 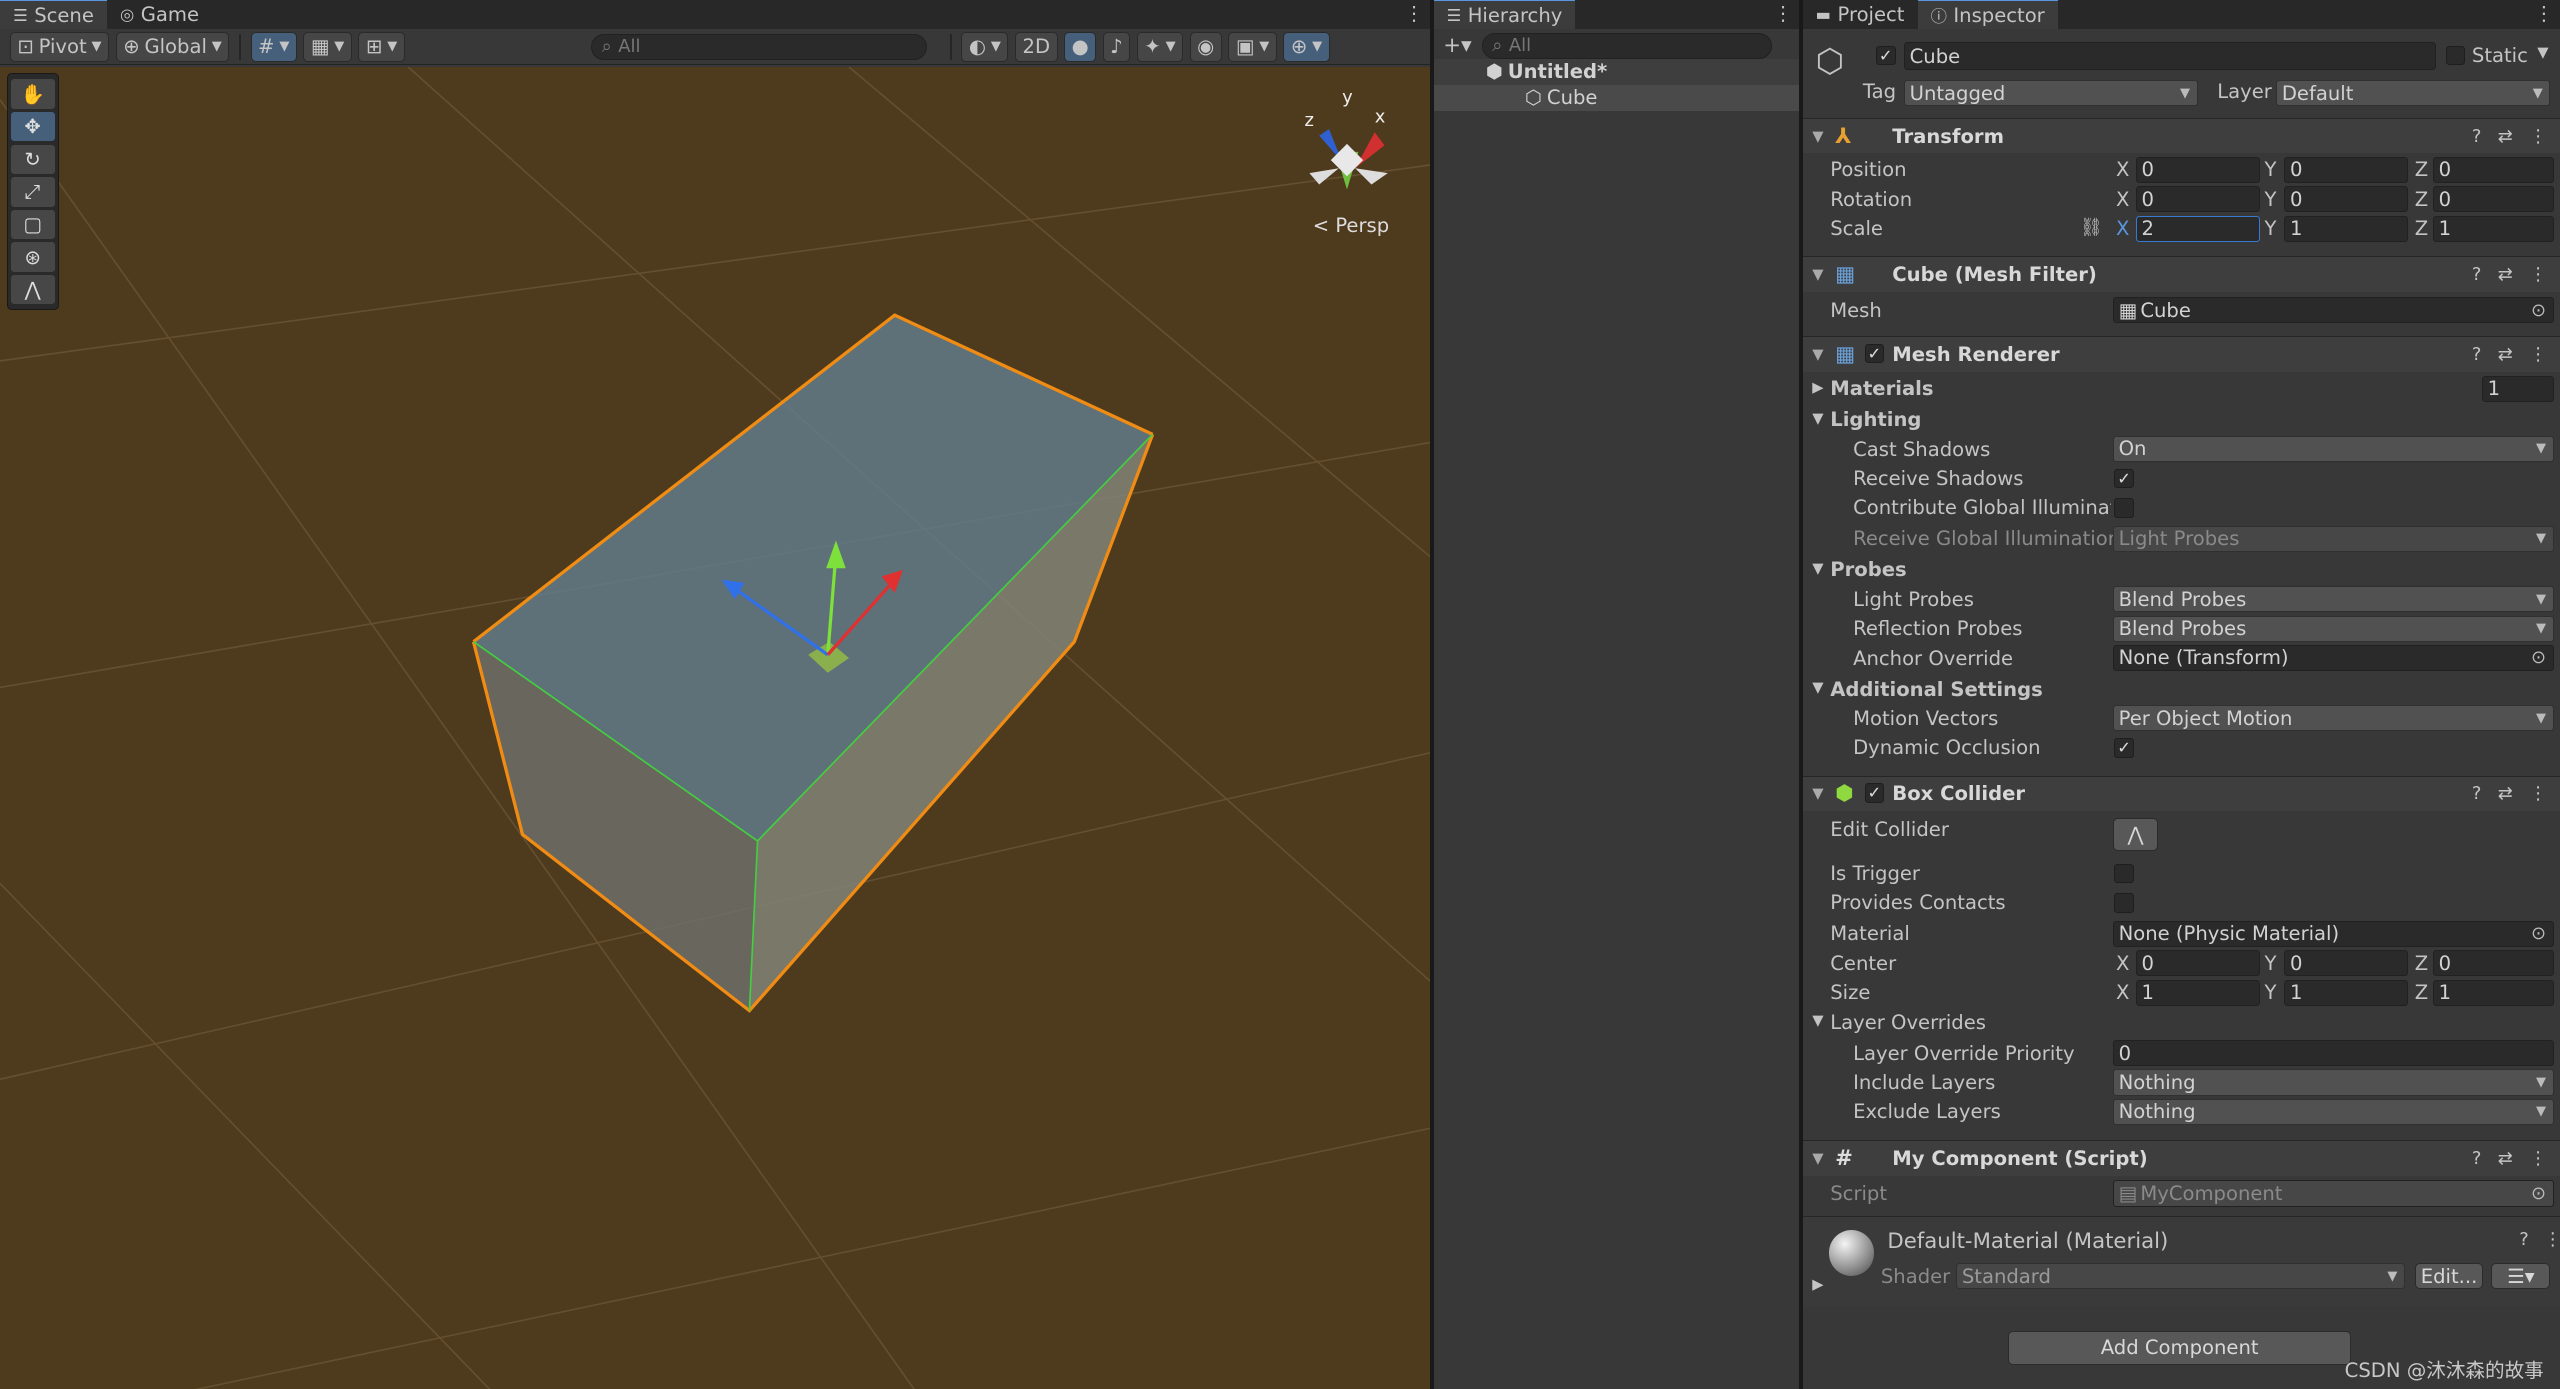 What do you see at coordinates (759, 46) in the screenshot?
I see `scene-search-input: ⌕ All` at bounding box center [759, 46].